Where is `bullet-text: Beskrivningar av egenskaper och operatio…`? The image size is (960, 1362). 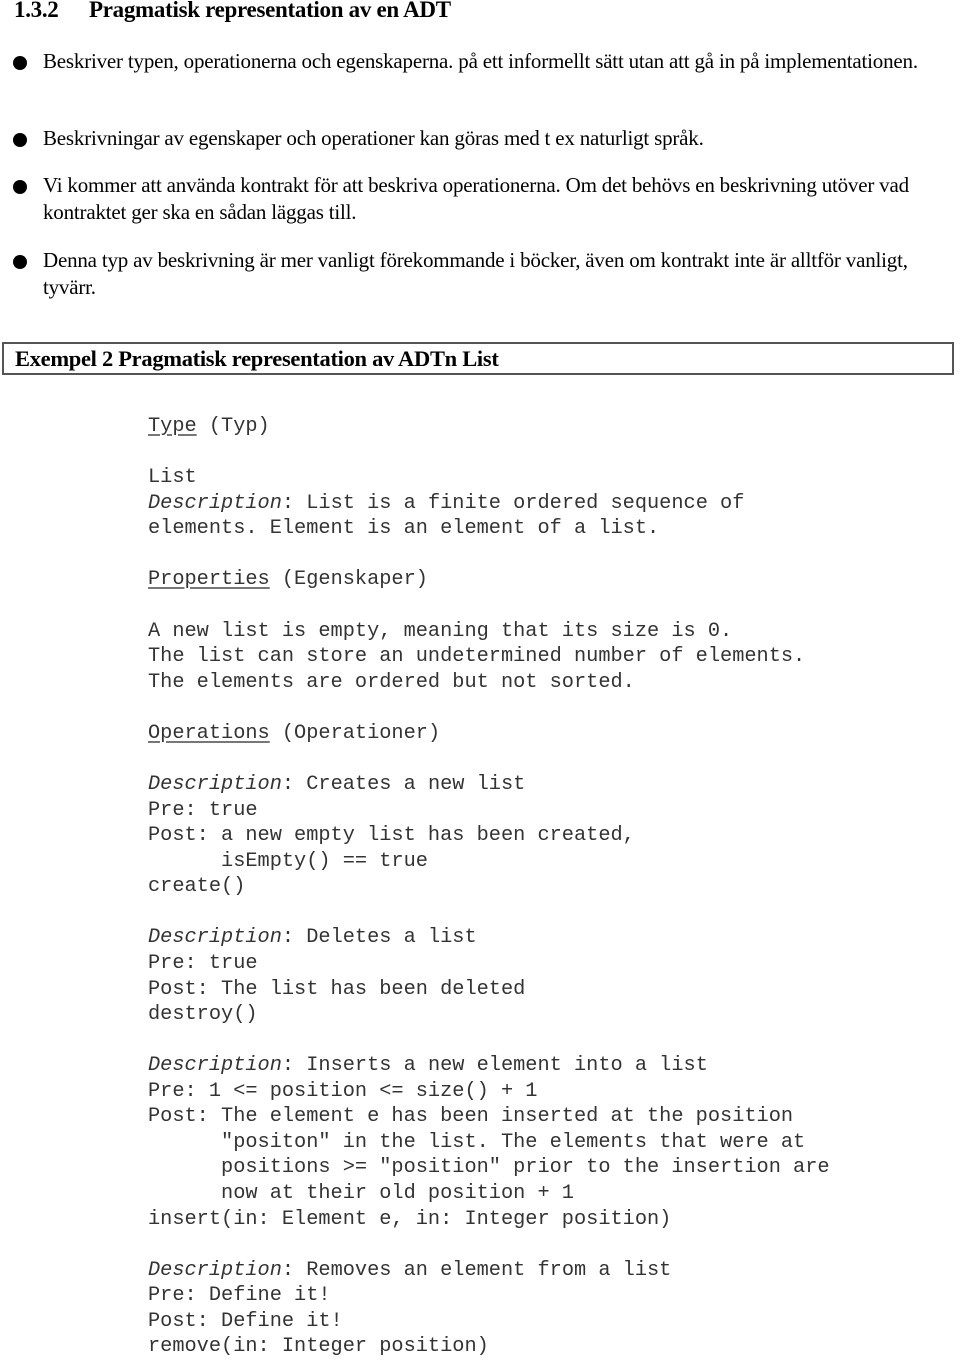 bullet-text: Beskrivningar av egenskaper och operatio… is located at coordinates (373, 138).